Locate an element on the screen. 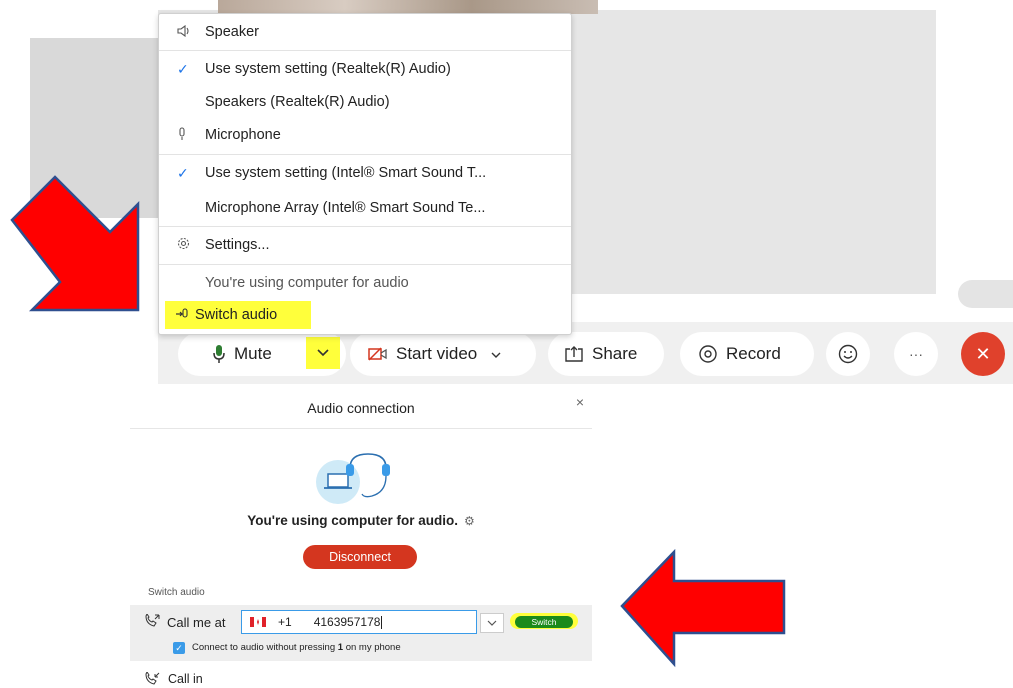  start-video-label: Start video is located at coordinates (437, 353).